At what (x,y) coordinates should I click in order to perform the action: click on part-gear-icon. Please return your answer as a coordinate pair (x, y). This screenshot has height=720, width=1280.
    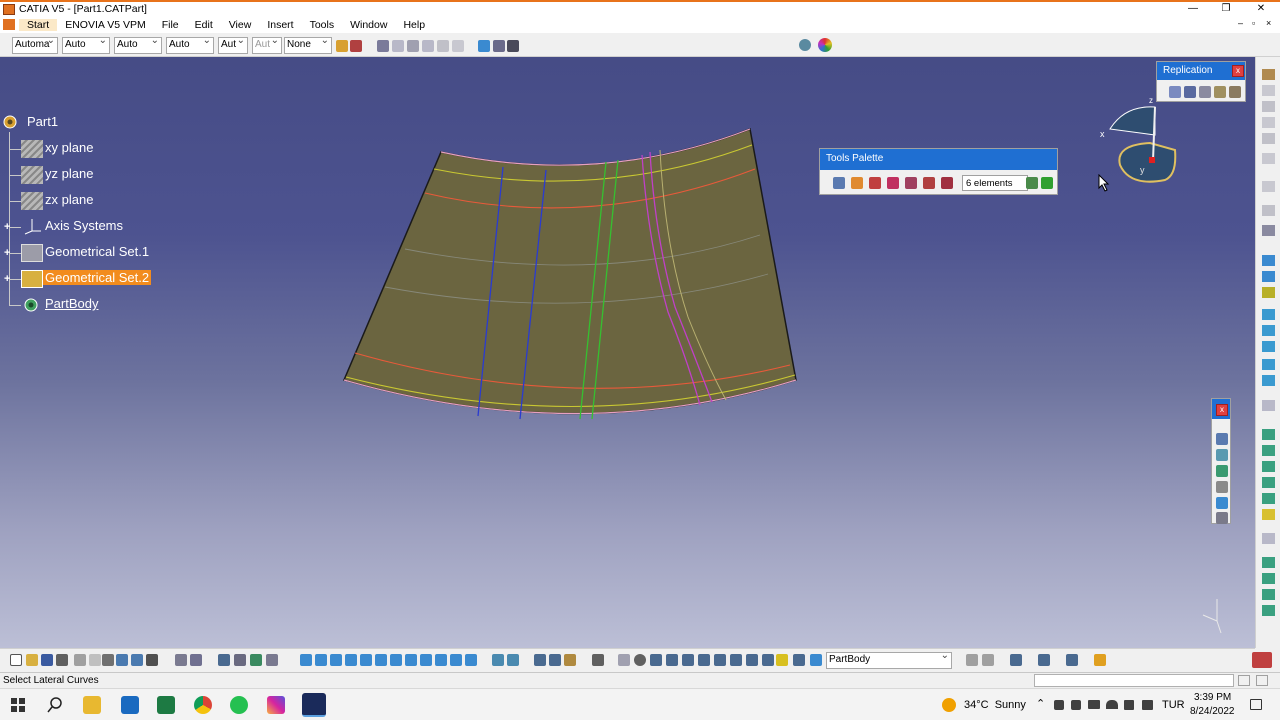
    Looking at the image, I should click on (10, 122).